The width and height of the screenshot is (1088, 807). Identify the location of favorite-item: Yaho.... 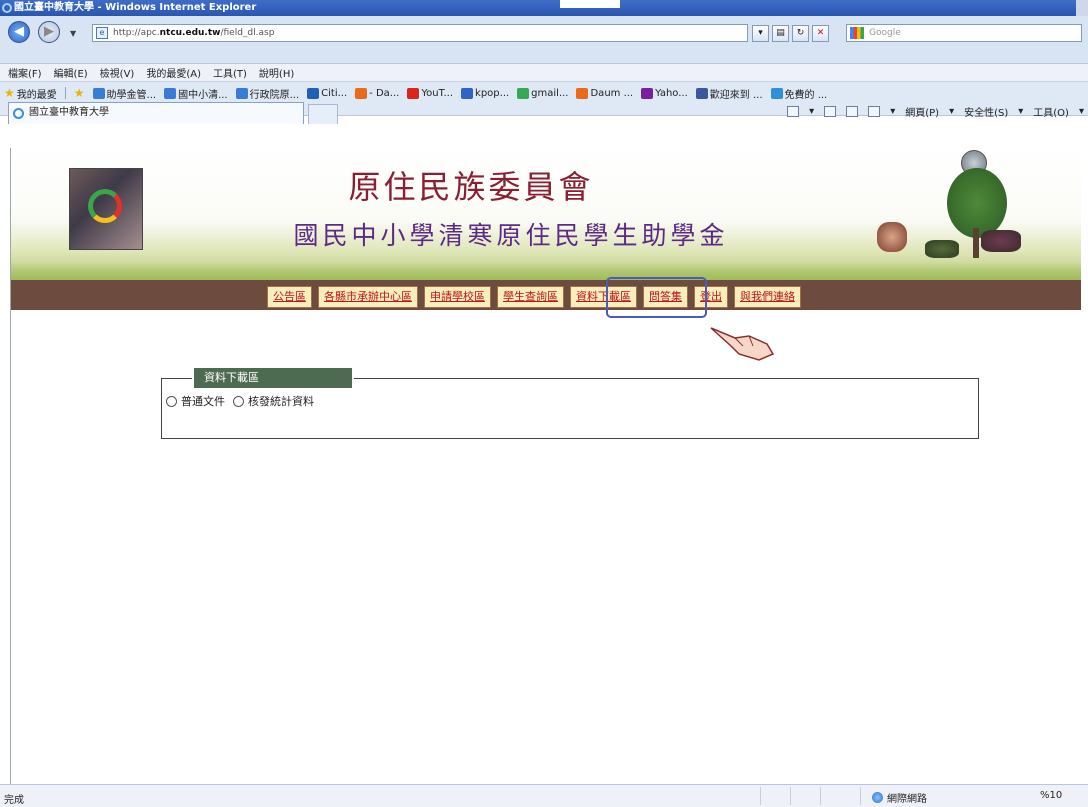
(664, 93).